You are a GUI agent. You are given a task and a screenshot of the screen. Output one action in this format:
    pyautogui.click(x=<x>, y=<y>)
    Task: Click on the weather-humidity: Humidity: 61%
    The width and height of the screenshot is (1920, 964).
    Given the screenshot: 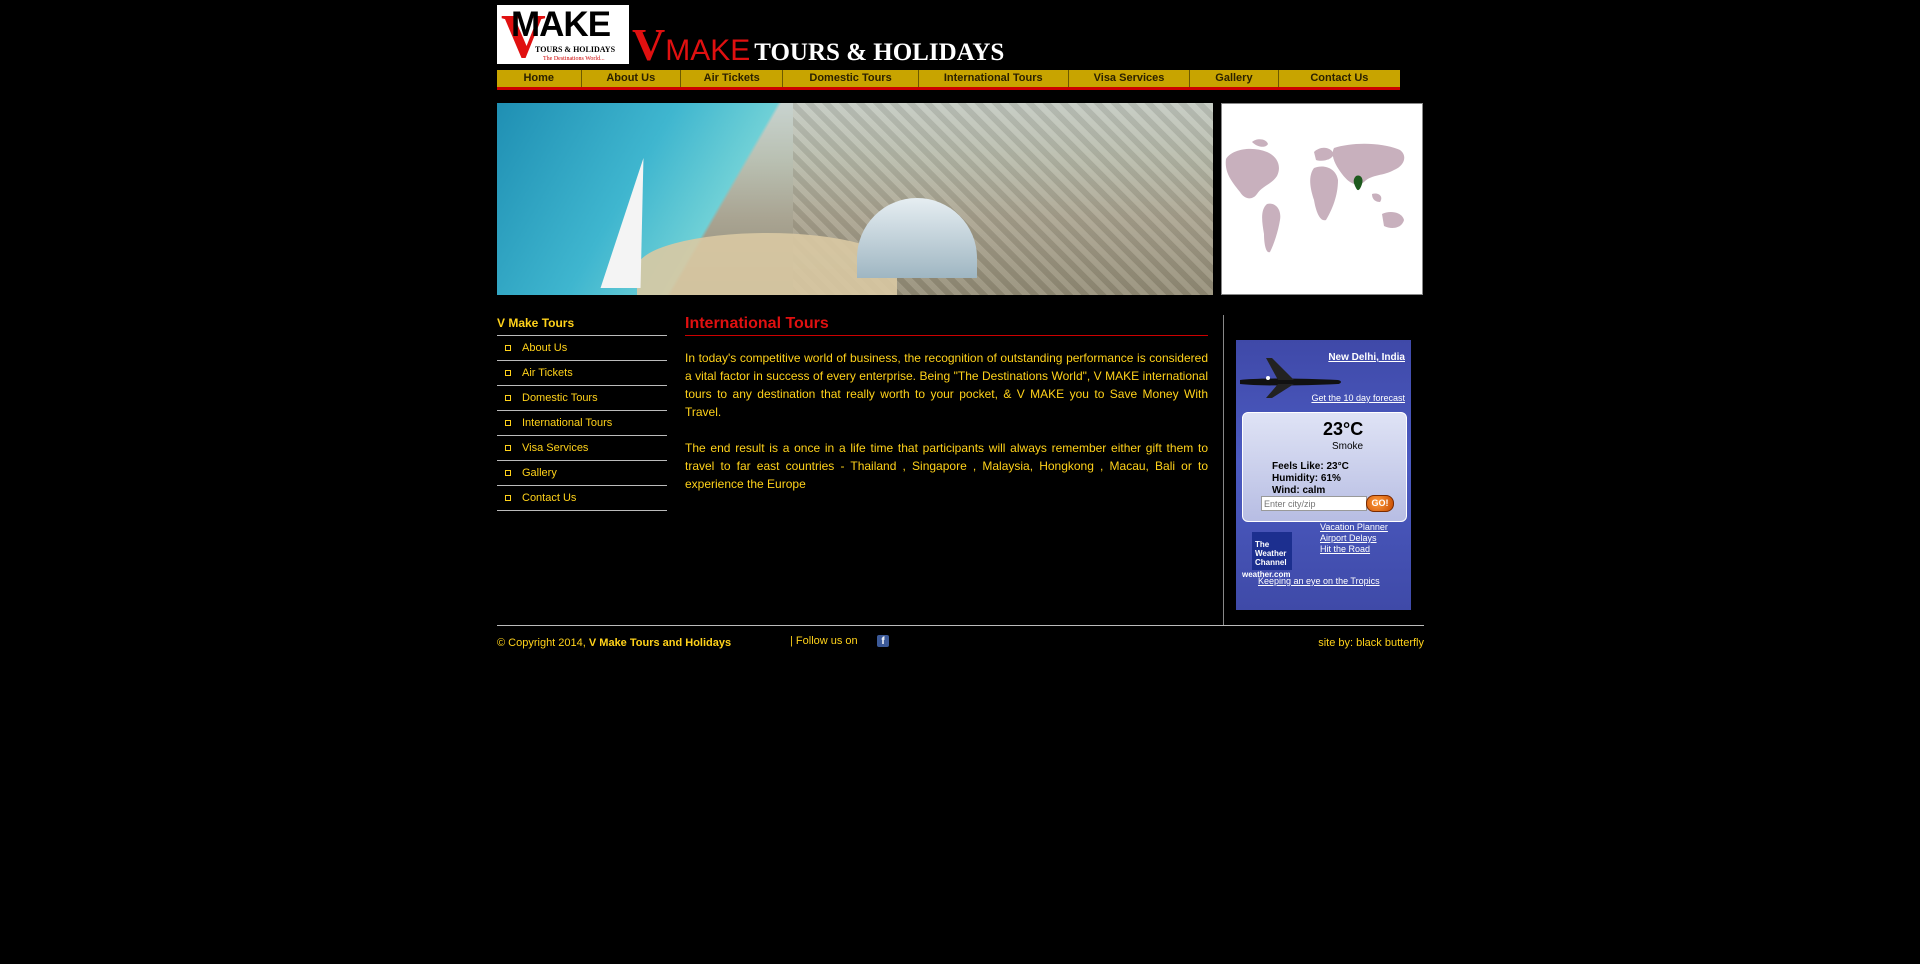 What is the action you would take?
    pyautogui.click(x=1306, y=478)
    